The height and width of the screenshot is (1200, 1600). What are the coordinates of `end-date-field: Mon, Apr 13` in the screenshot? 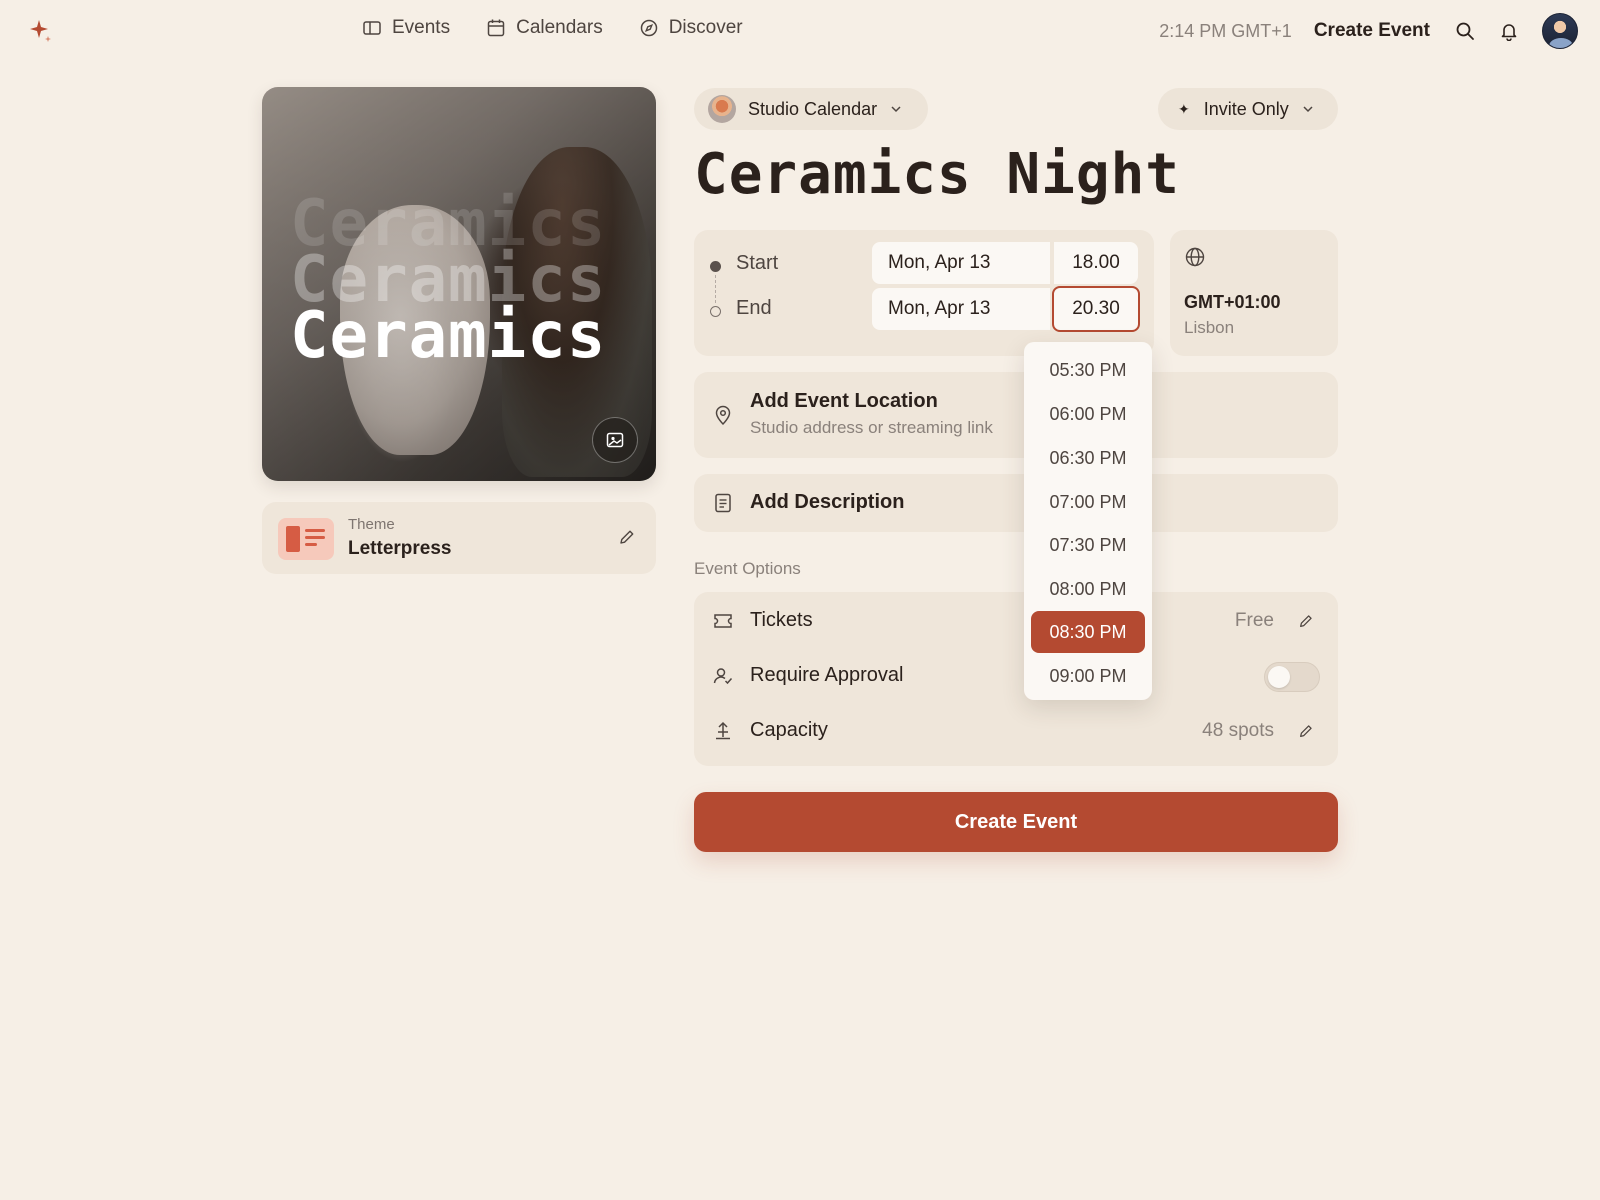 It's located at (961, 309).